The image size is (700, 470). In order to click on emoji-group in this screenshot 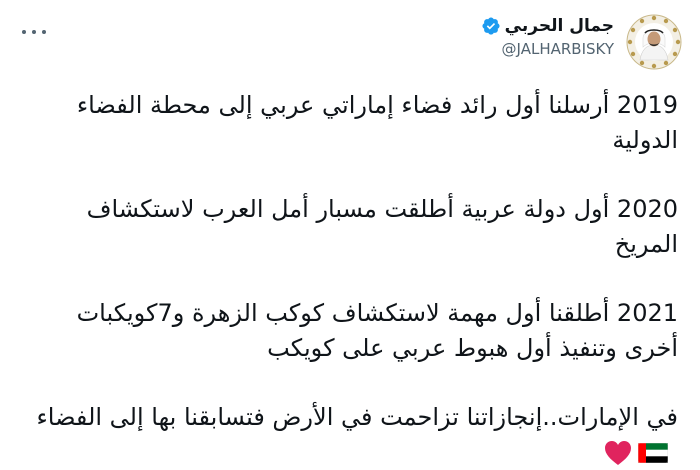, I will do `click(636, 453)`.